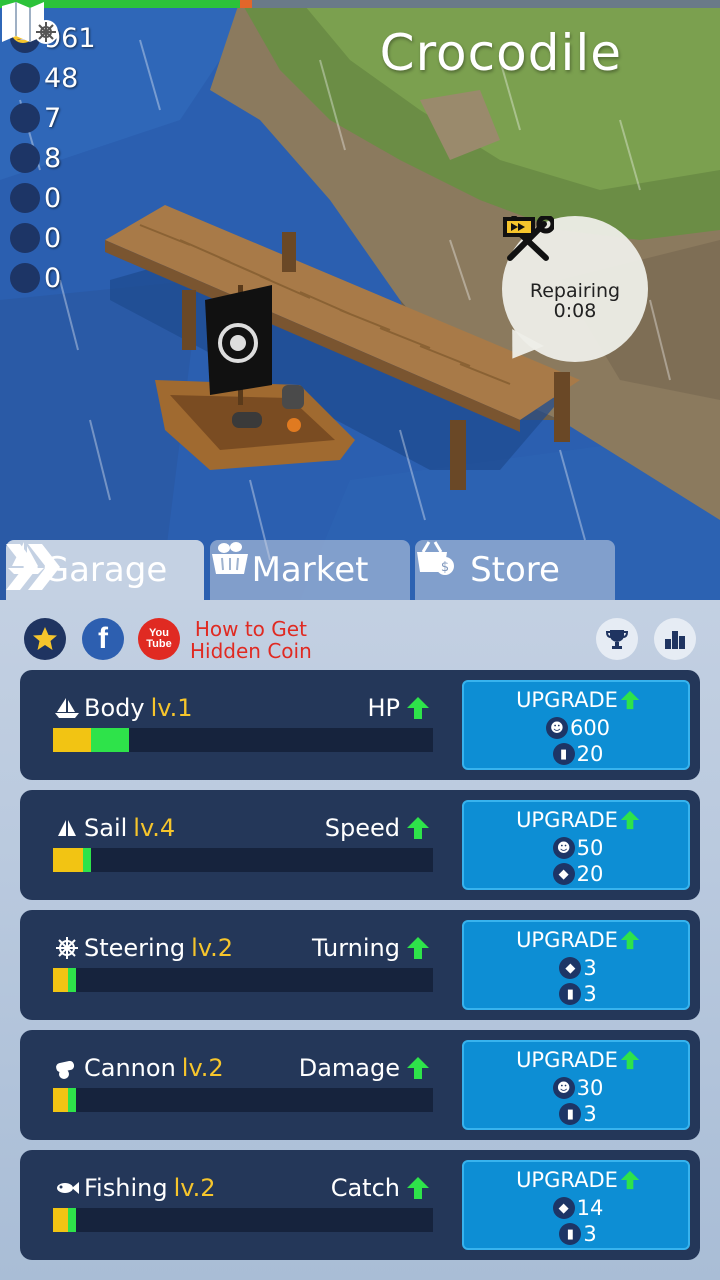  I want to click on resource-stone: 8, so click(53, 101).